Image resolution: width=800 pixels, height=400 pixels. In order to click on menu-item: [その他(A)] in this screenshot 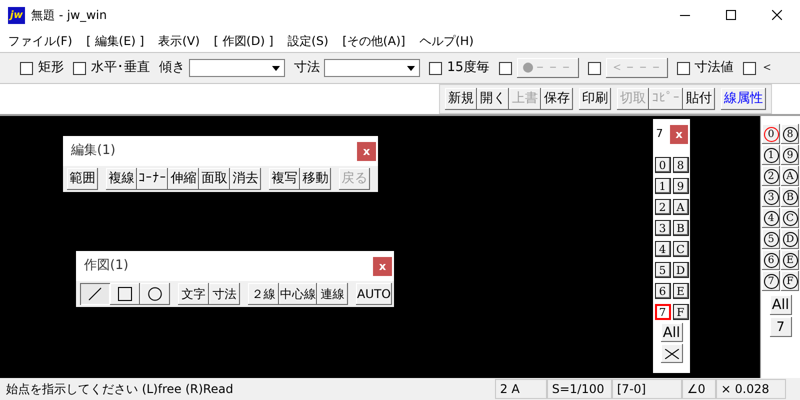, I will do `click(374, 41)`.